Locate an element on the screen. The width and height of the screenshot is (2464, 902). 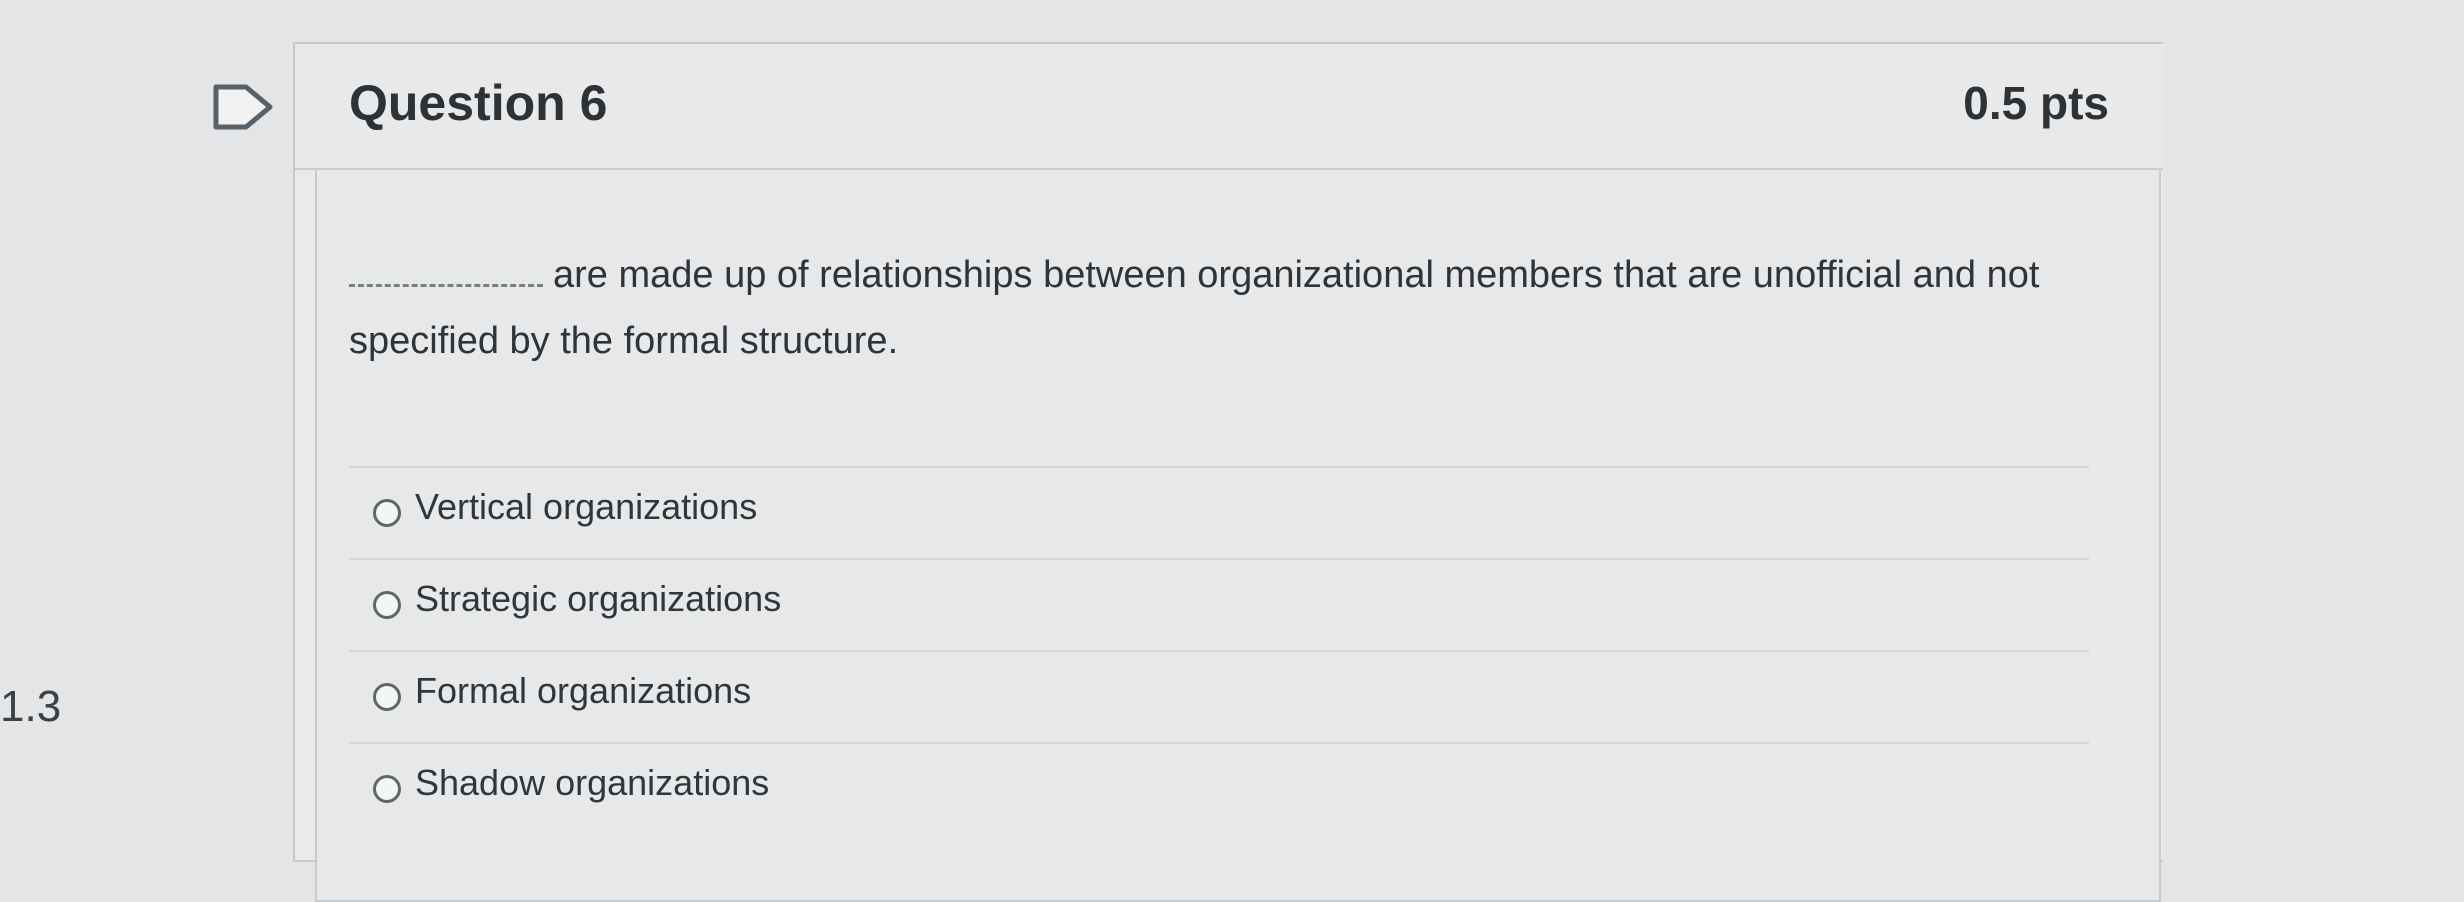
flag-question-button is located at coordinates (245, 107).